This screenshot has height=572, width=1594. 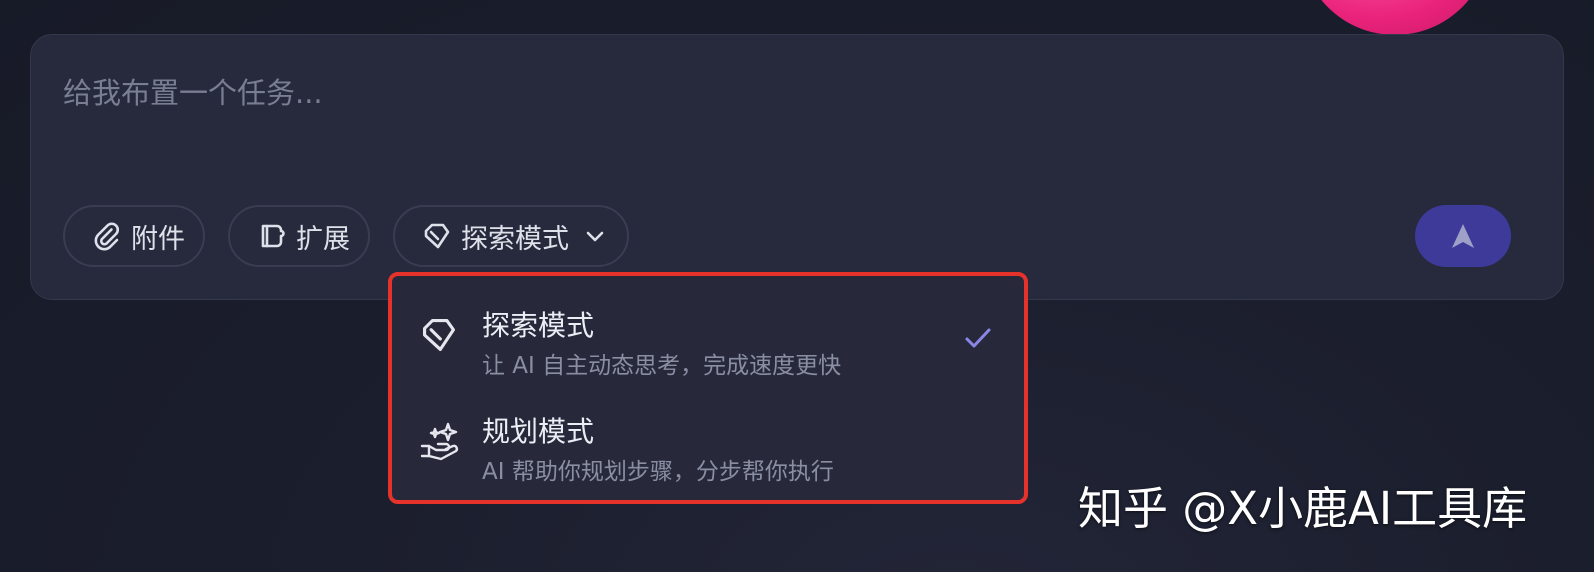 I want to click on mode-select-button: 探索模式, so click(x=511, y=236).